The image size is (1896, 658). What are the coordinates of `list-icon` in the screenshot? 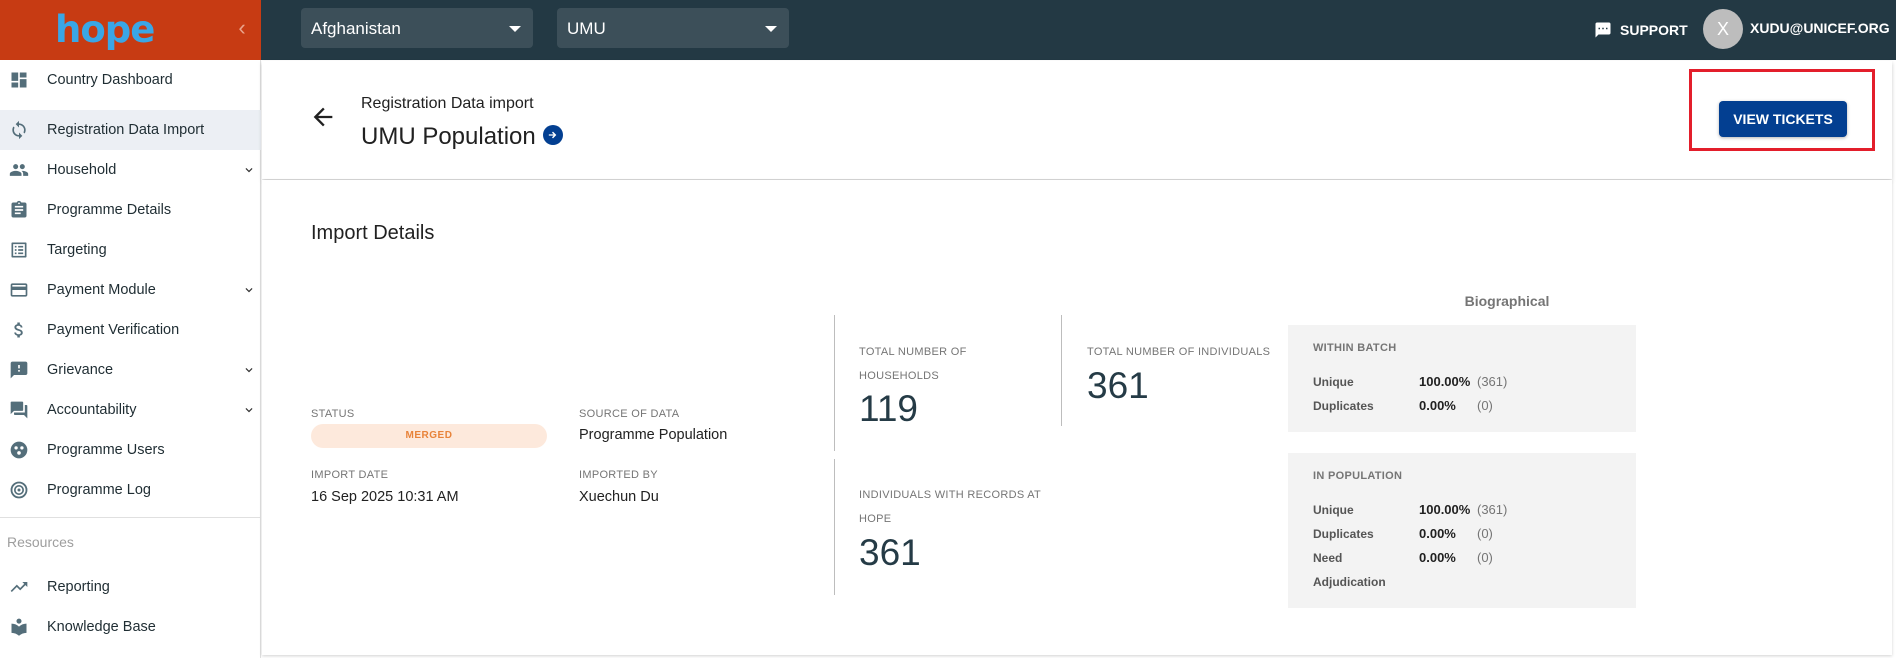 It's located at (19, 250).